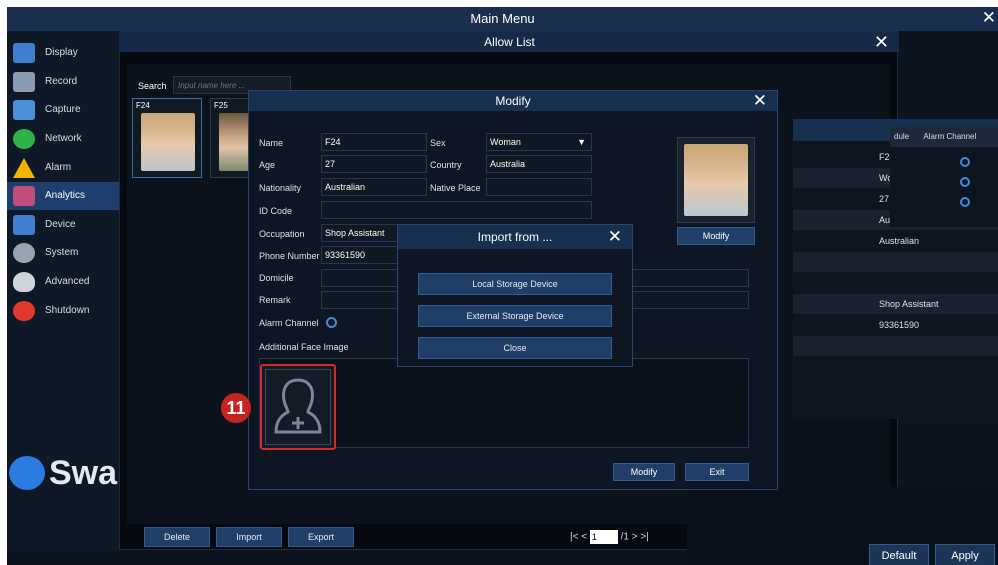 This screenshot has width=998, height=565. I want to click on sidebar-item-label: Alarm, so click(58, 167).